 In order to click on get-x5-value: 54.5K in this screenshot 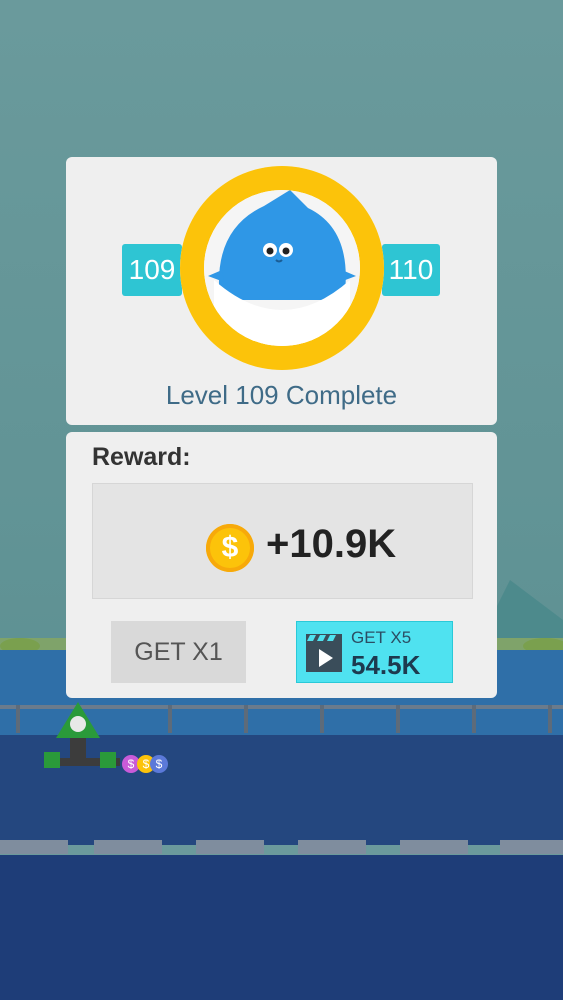, I will do `click(386, 665)`.